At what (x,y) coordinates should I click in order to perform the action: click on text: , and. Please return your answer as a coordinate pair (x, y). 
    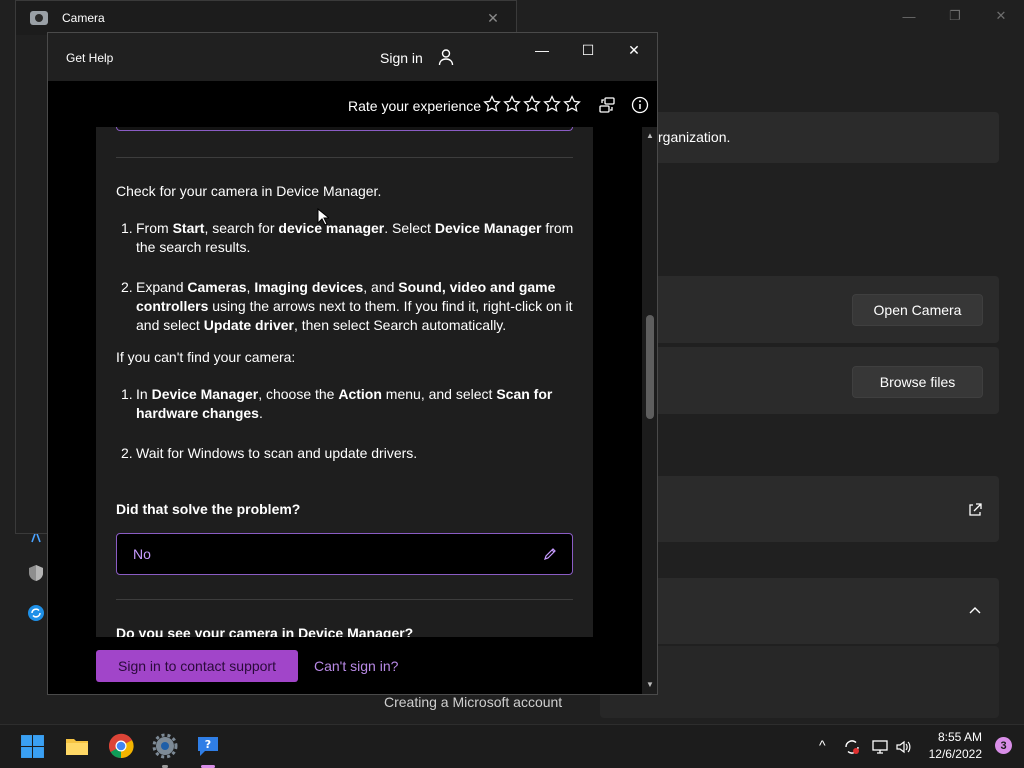
    Looking at the image, I should click on (381, 287).